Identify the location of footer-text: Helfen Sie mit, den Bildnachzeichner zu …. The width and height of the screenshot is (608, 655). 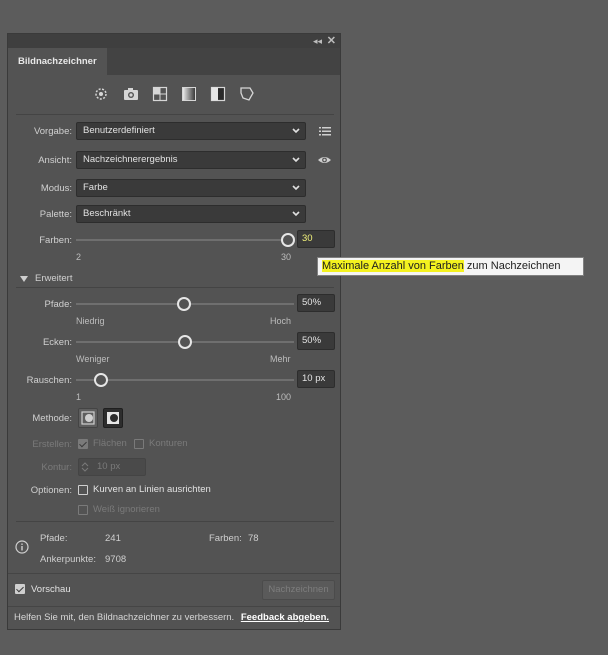
(124, 617).